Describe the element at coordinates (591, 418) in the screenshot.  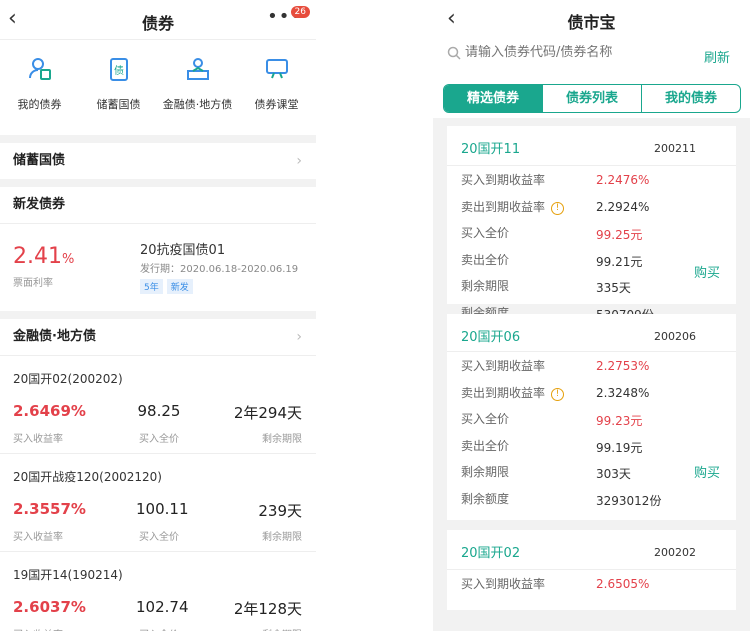
I see `row-buy-price: 买入全价 99.23元` at that location.